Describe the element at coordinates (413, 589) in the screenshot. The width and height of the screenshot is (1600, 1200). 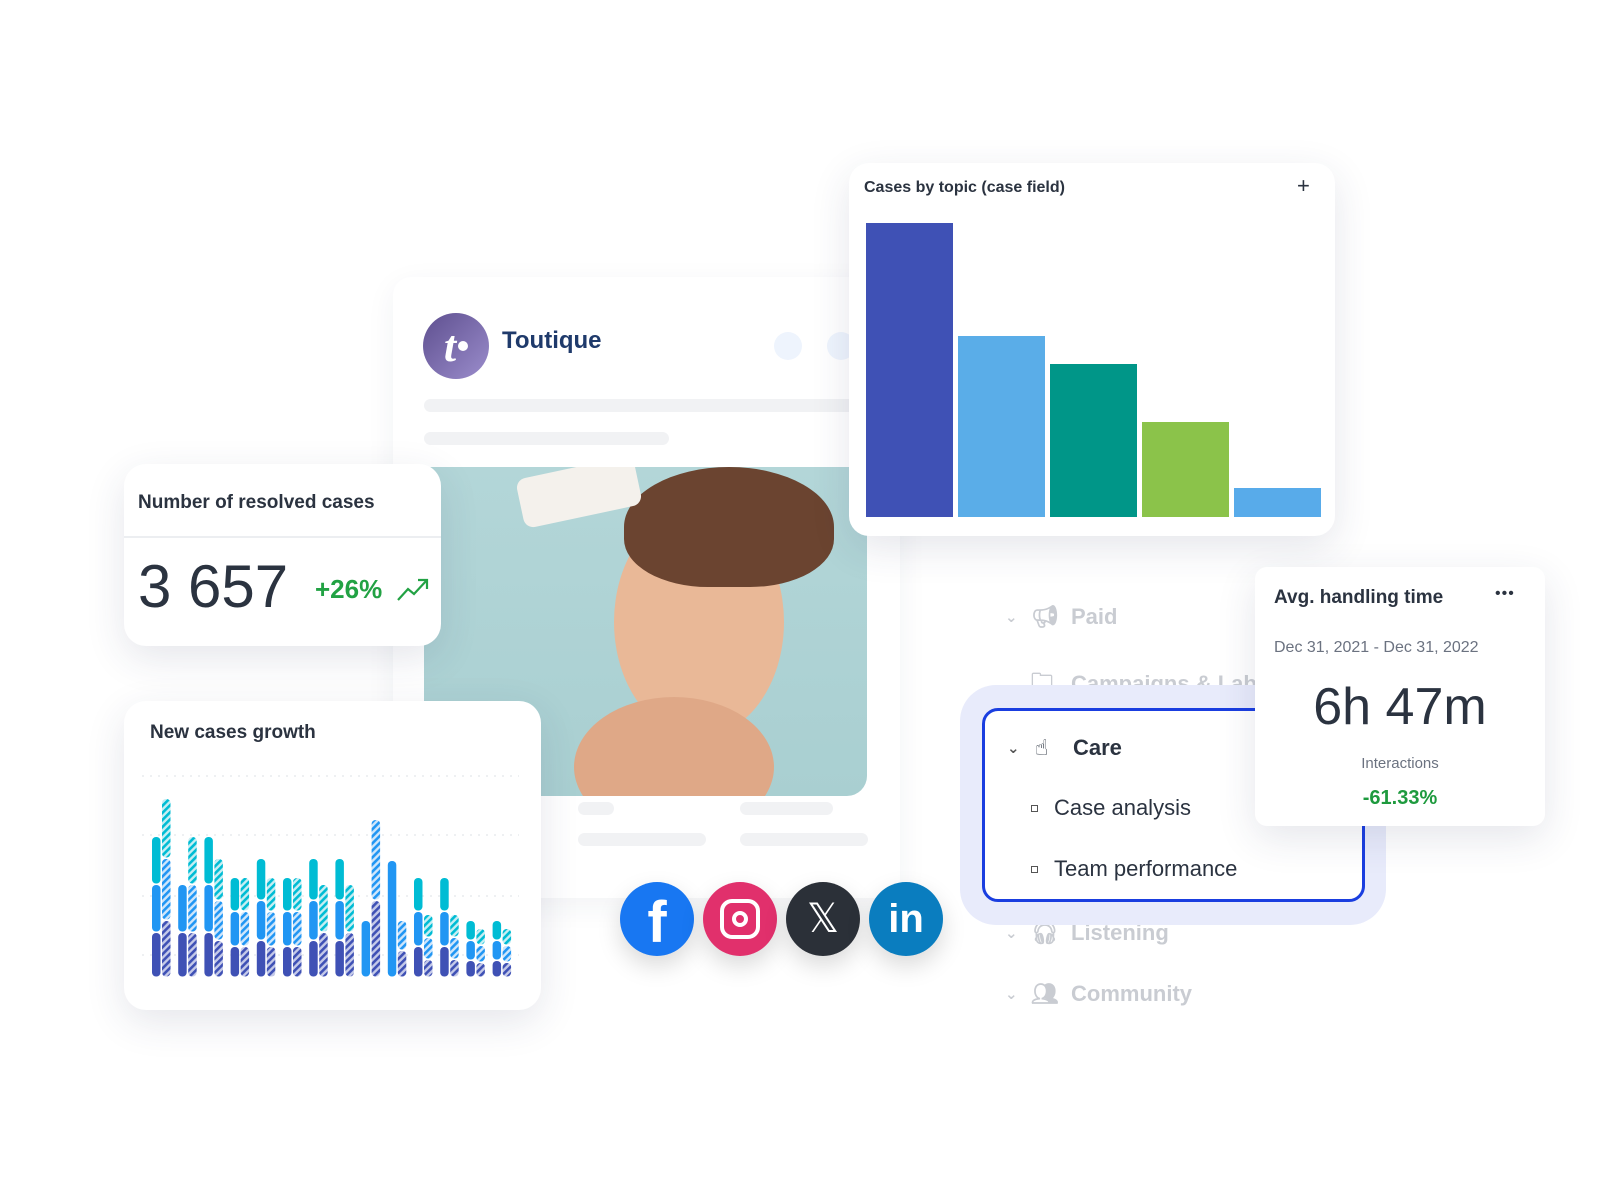
I see `trending-up-icon` at that location.